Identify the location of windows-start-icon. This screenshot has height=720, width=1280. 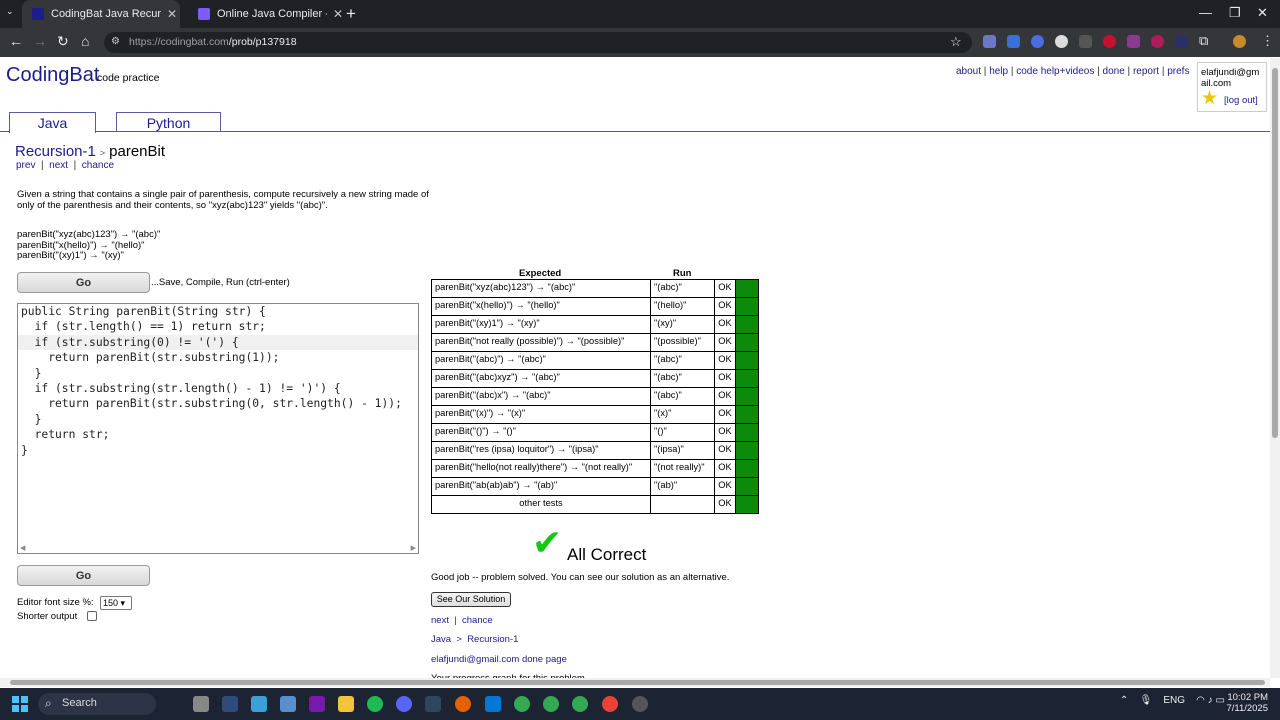
(20, 704).